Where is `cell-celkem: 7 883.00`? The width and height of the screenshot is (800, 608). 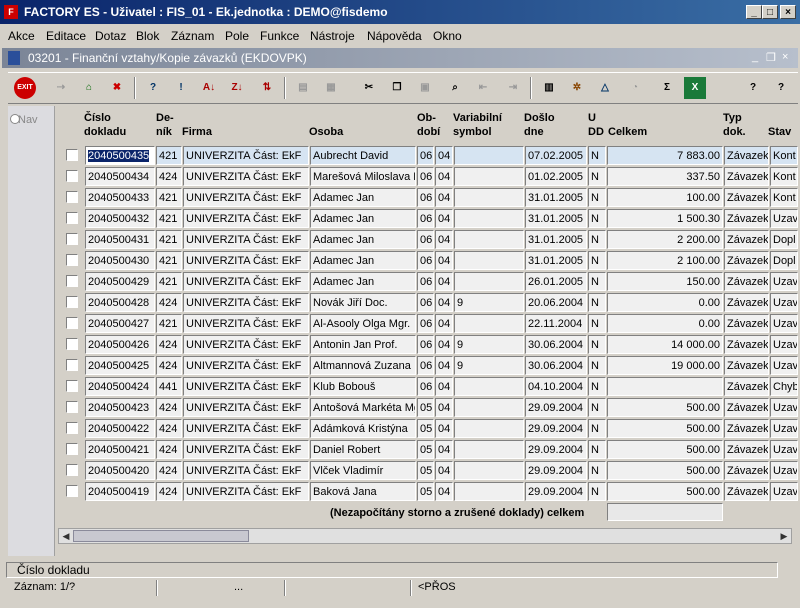 cell-celkem: 7 883.00 is located at coordinates (665, 155).